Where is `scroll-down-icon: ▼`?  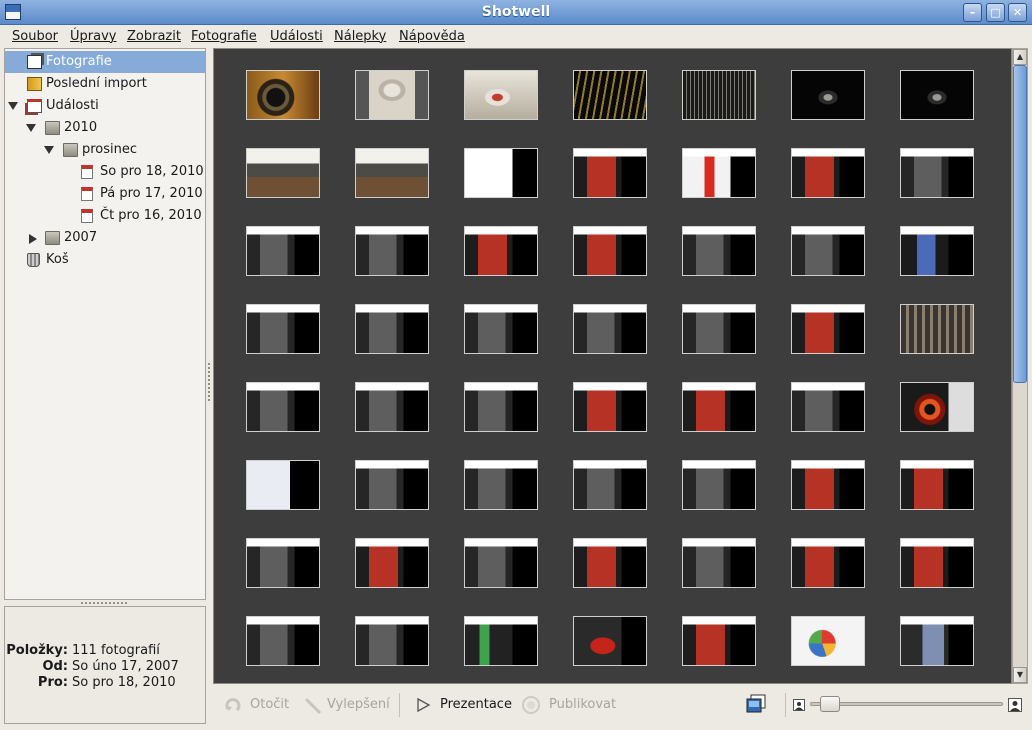 scroll-down-icon: ▼ is located at coordinates (1020, 675).